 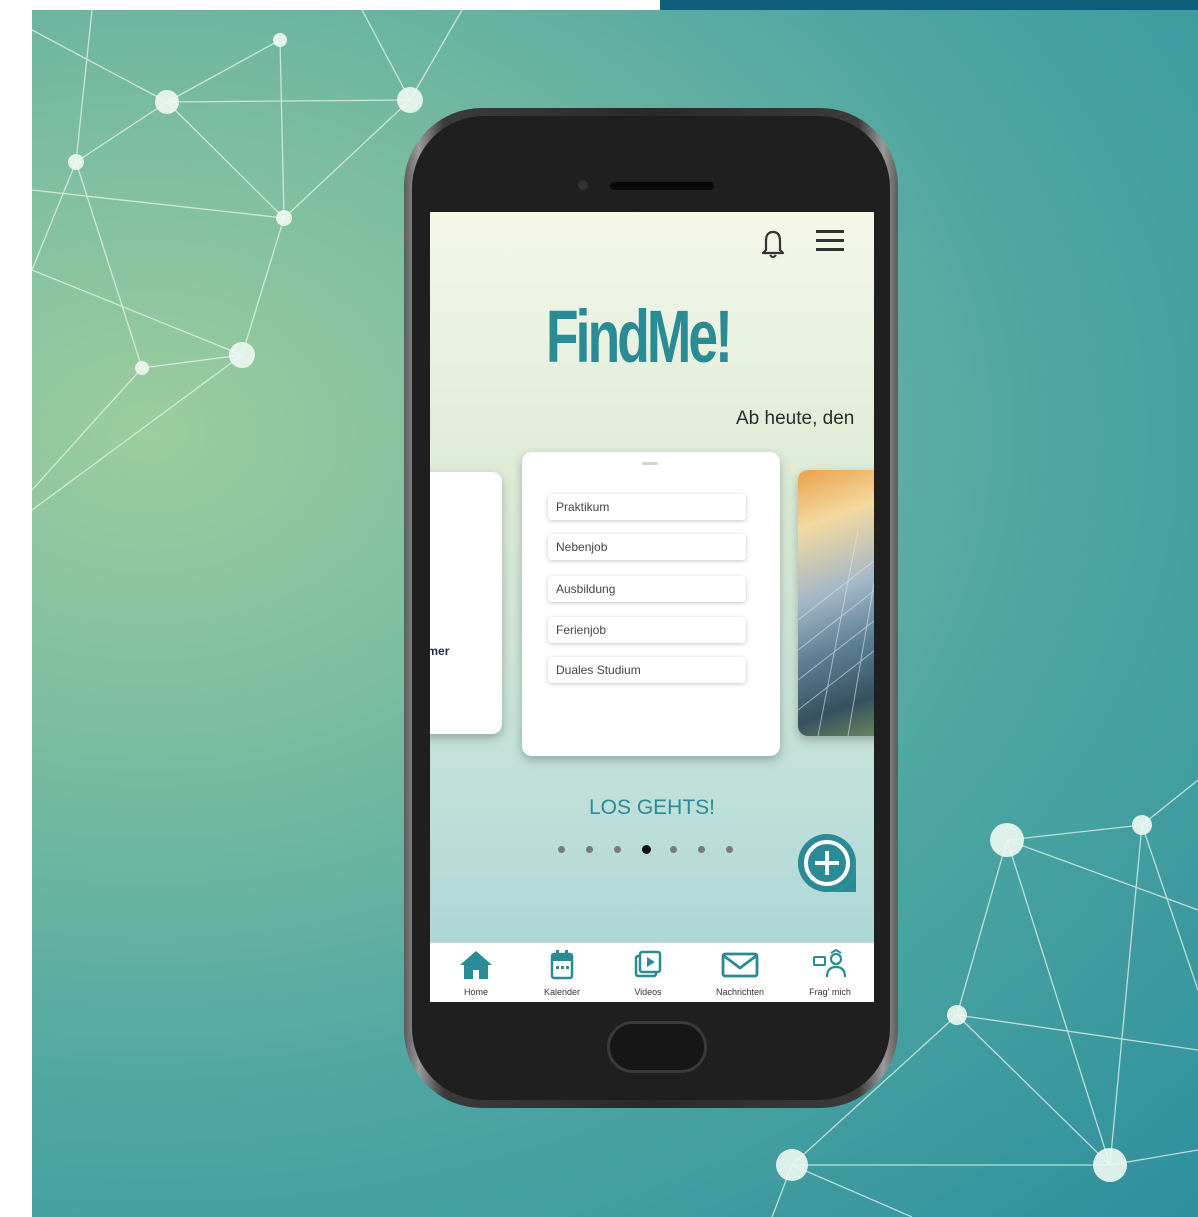 What do you see at coordinates (648, 964) in the screenshot?
I see `video-icon` at bounding box center [648, 964].